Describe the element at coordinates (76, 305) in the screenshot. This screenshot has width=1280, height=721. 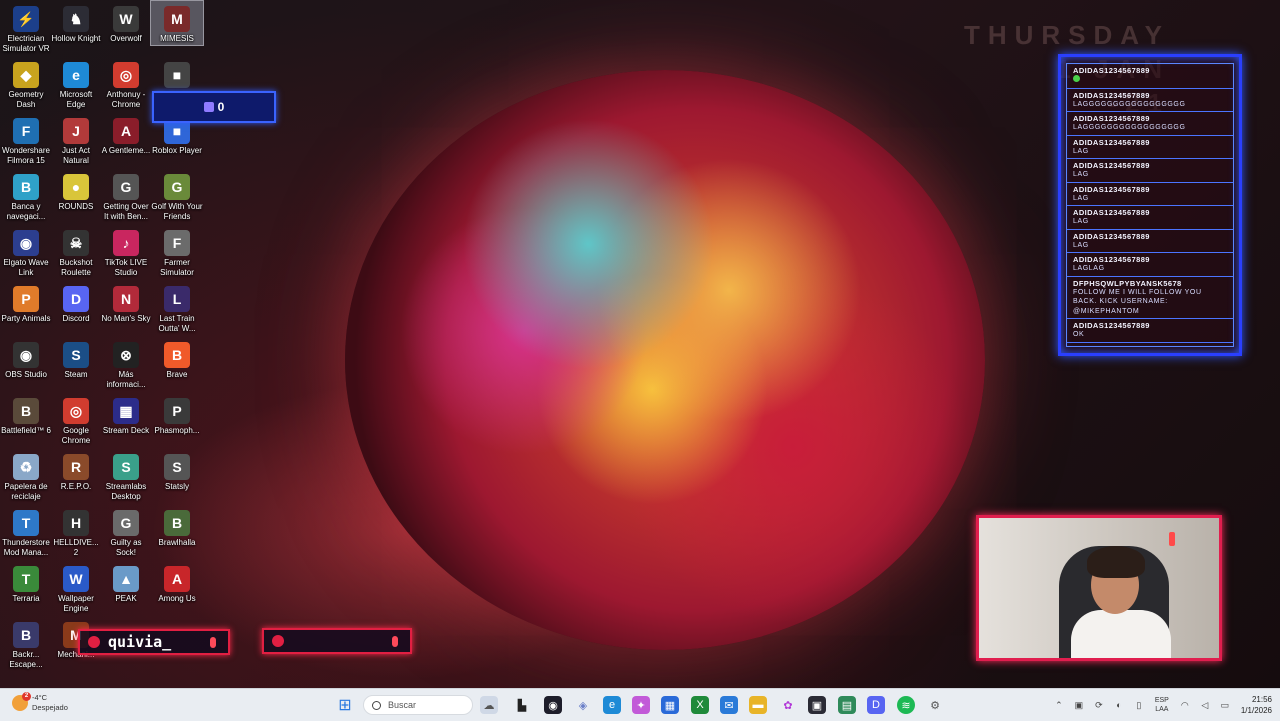
I see `desktop-icon: D Discord` at that location.